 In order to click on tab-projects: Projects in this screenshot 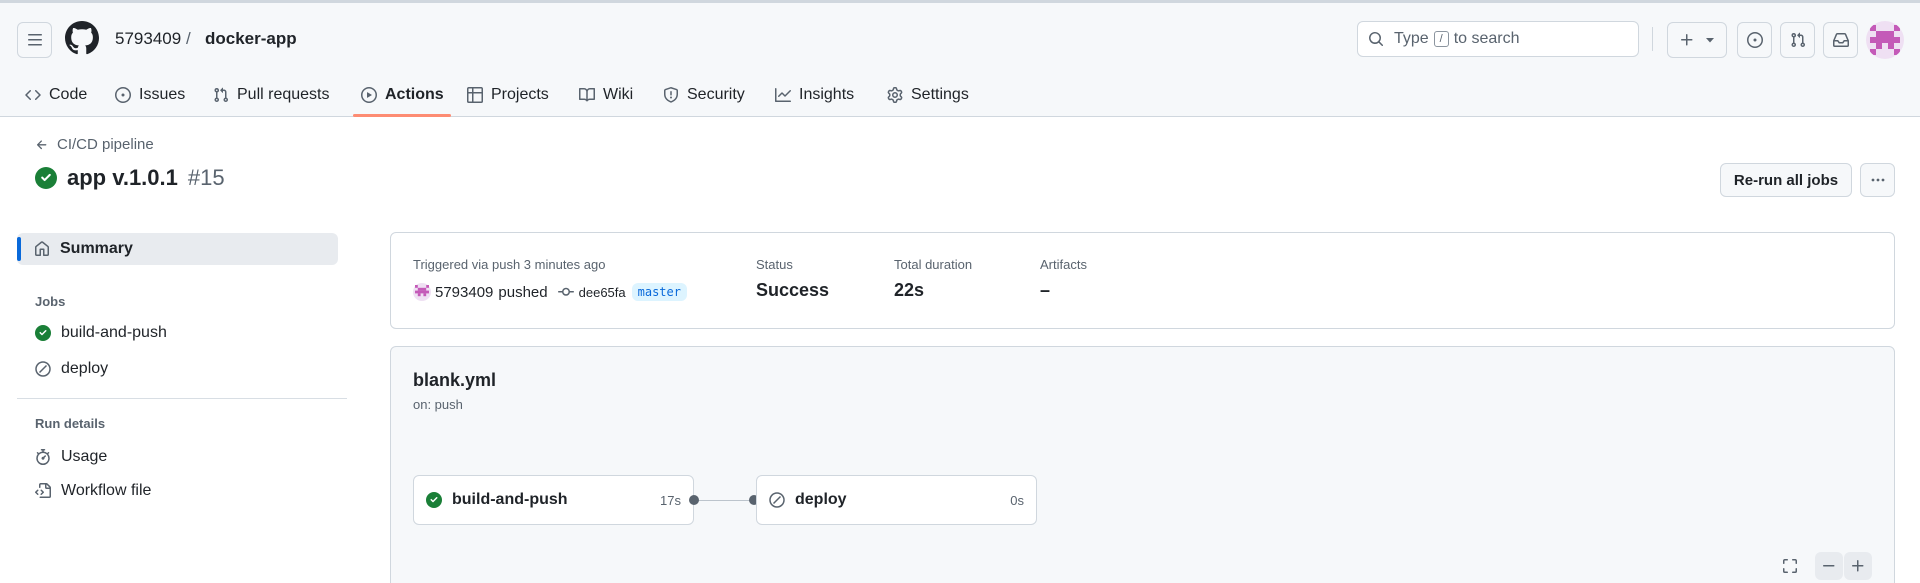, I will do `click(508, 95)`.